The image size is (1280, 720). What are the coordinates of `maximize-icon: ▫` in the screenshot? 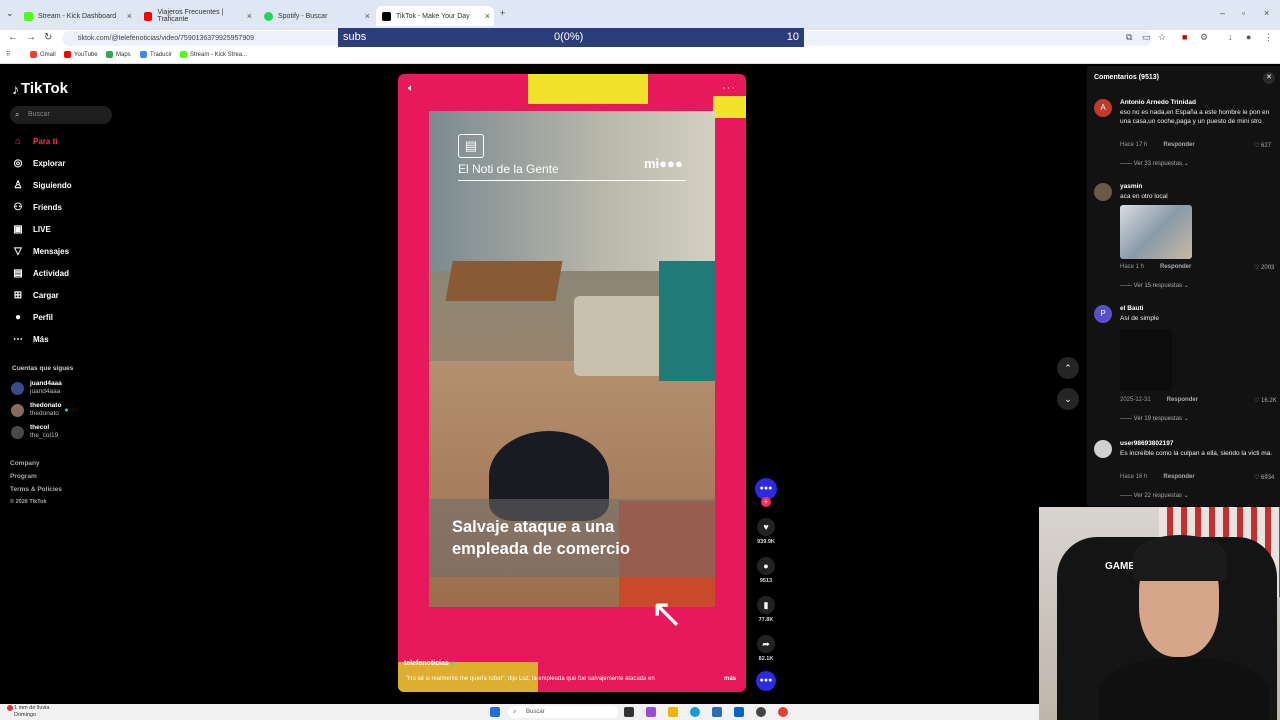 It's located at (1243, 13).